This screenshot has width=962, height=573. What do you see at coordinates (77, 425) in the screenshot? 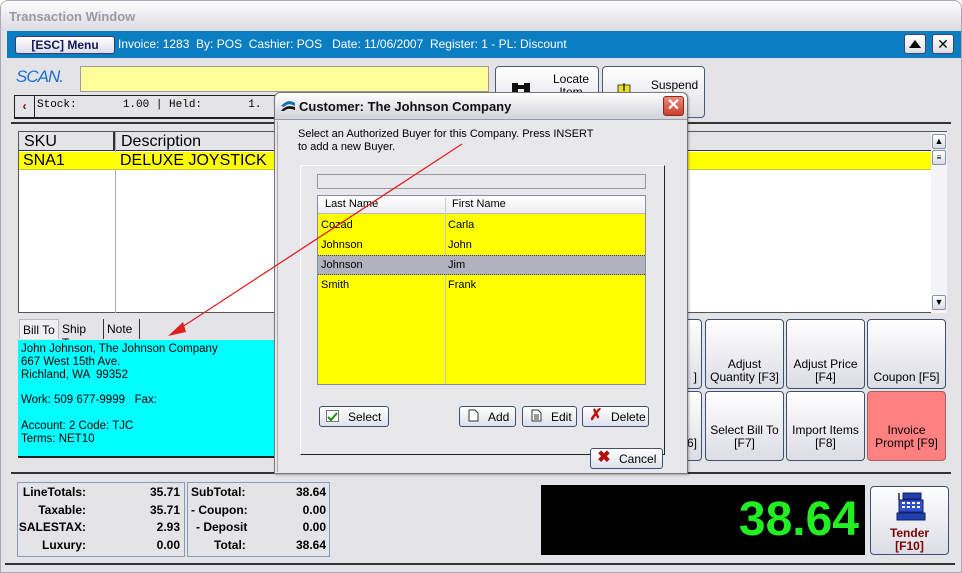
I see `bill-to-line: Account: 2 Code: TJC` at bounding box center [77, 425].